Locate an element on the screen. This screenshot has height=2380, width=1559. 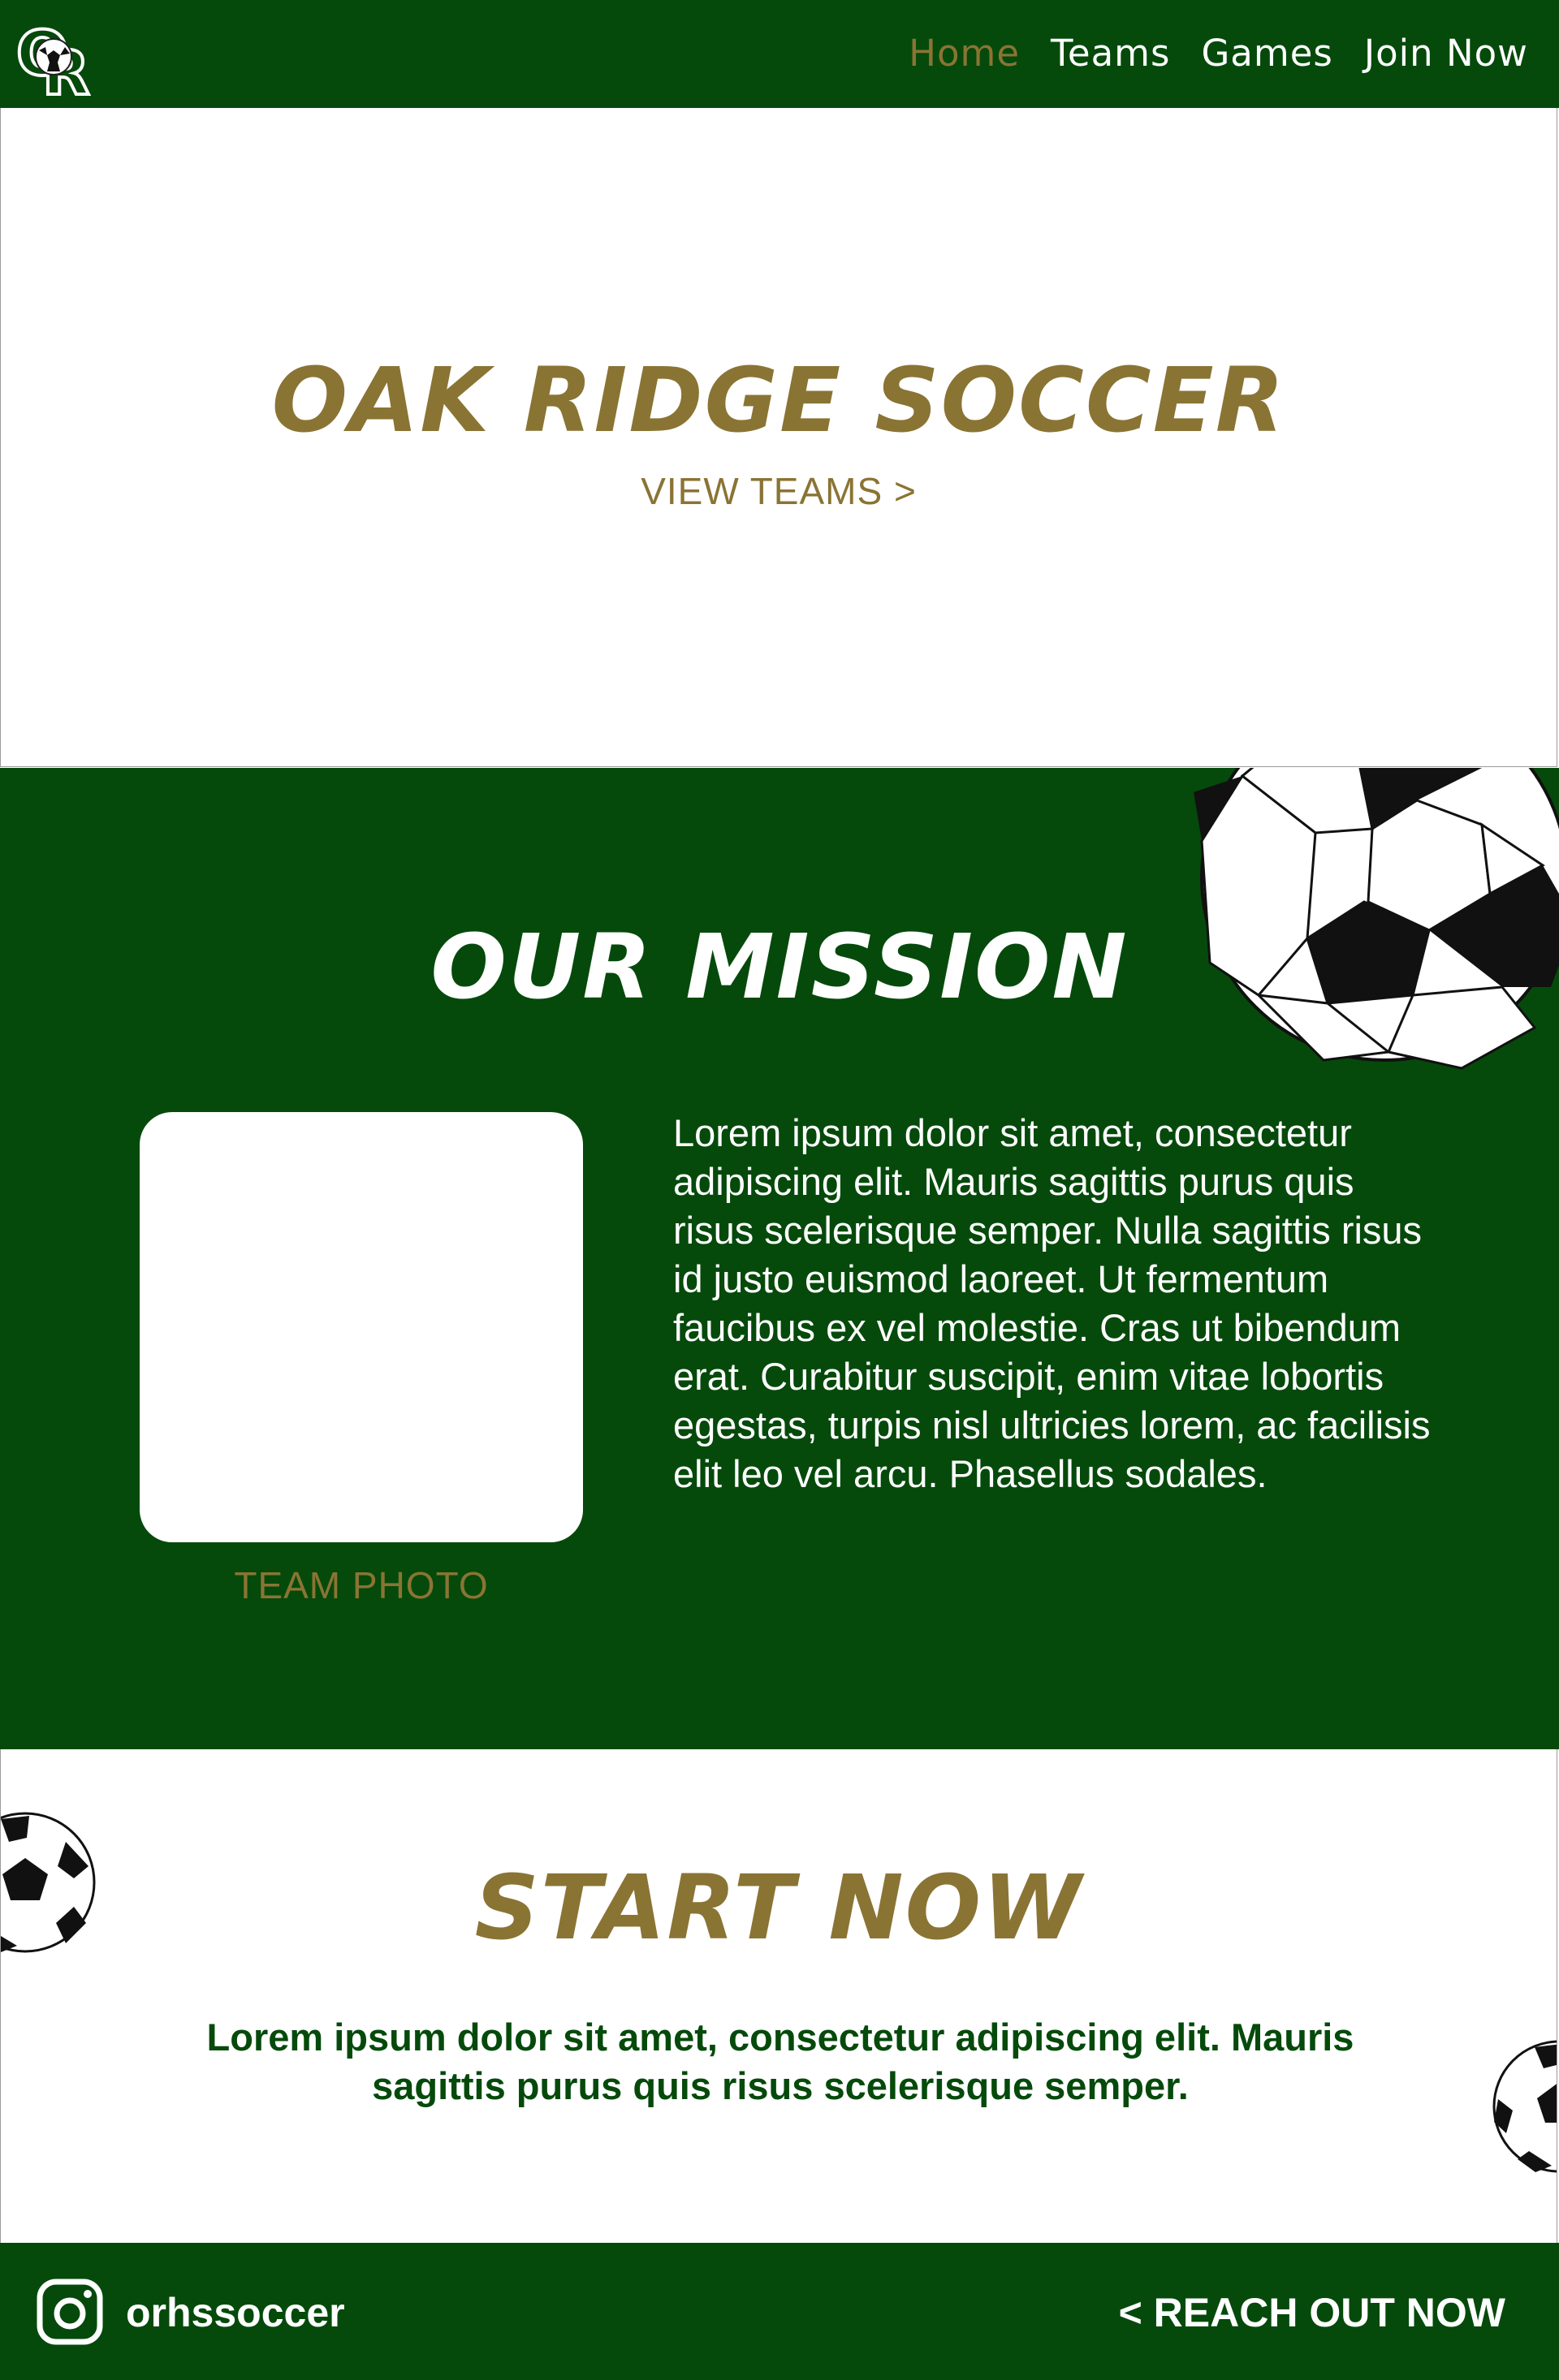
hero-title: OAK RIDGE SOCCER is located at coordinates (778, 400).